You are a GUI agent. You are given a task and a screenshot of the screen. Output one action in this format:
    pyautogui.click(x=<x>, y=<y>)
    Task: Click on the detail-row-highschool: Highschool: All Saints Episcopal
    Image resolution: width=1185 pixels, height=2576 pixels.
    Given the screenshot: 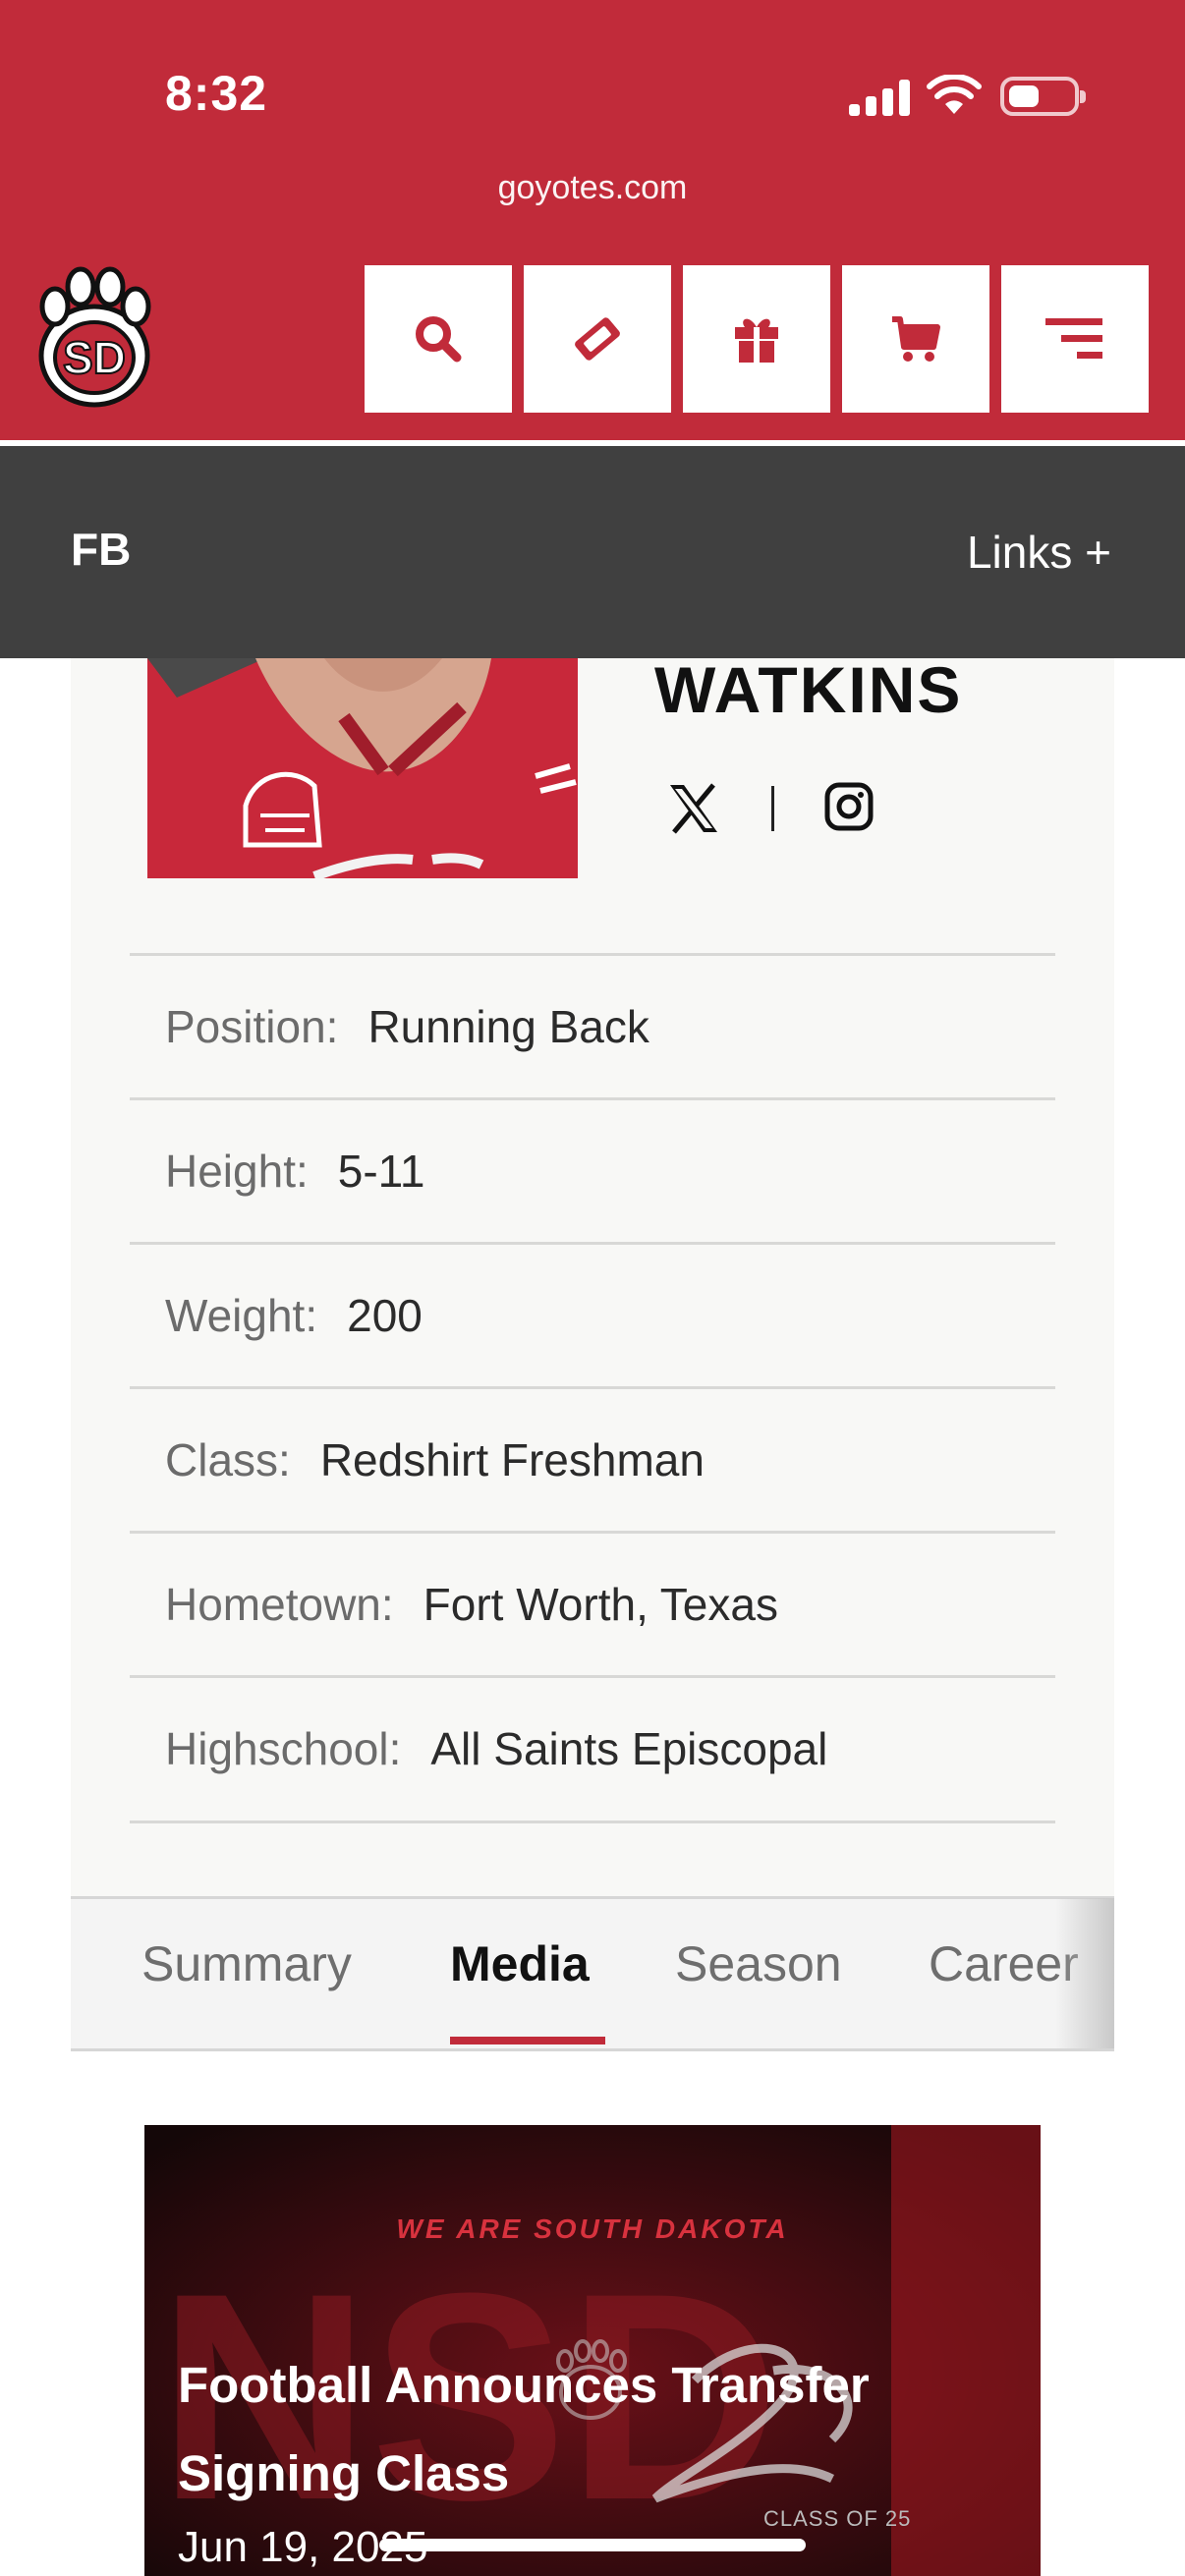 What is the action you would take?
    pyautogui.click(x=592, y=1747)
    